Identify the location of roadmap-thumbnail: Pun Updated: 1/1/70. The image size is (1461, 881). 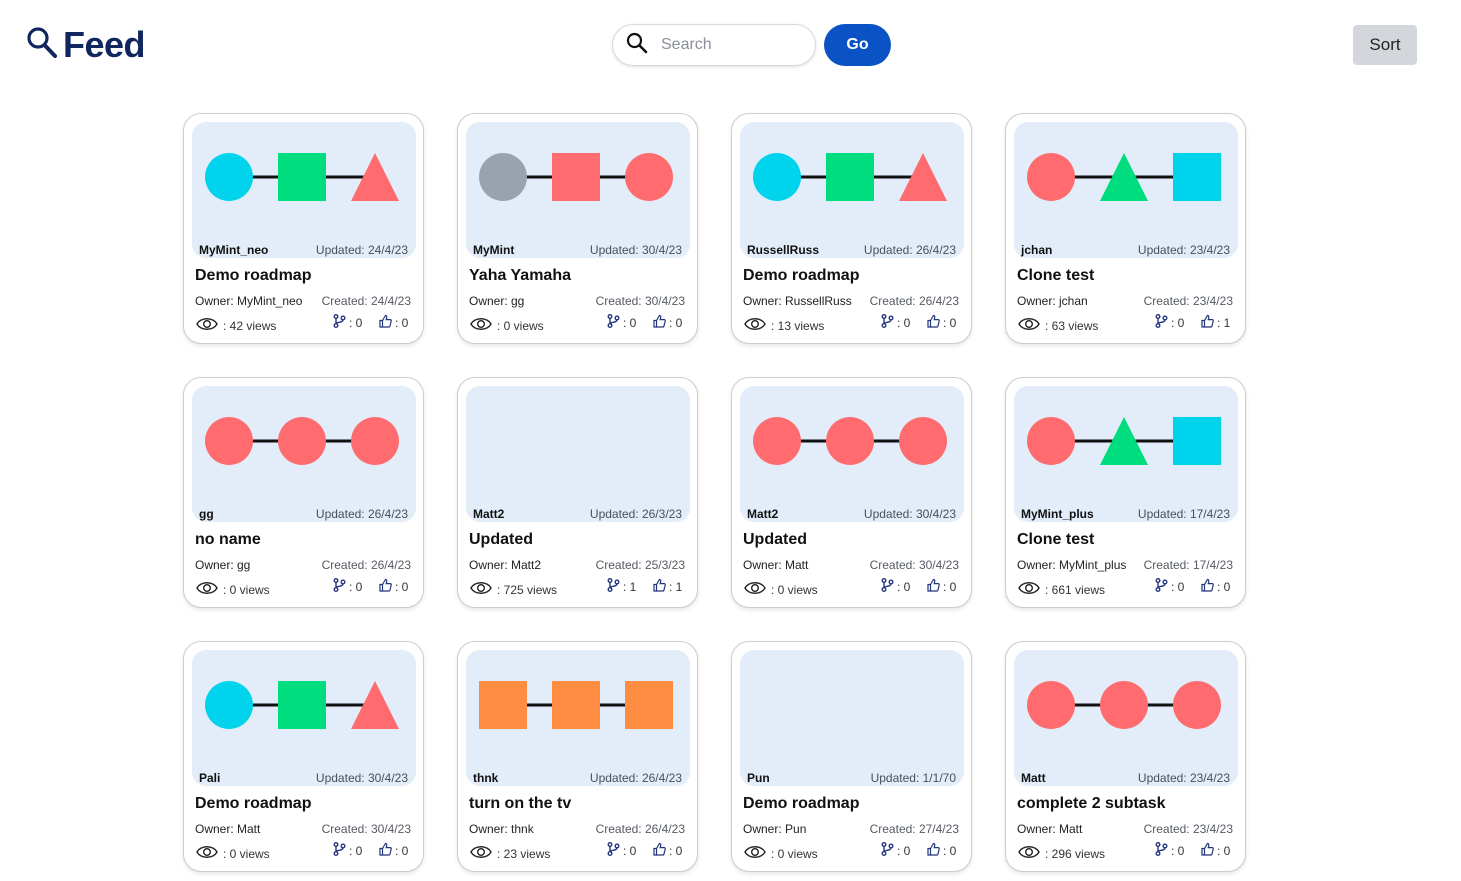
(852, 718).